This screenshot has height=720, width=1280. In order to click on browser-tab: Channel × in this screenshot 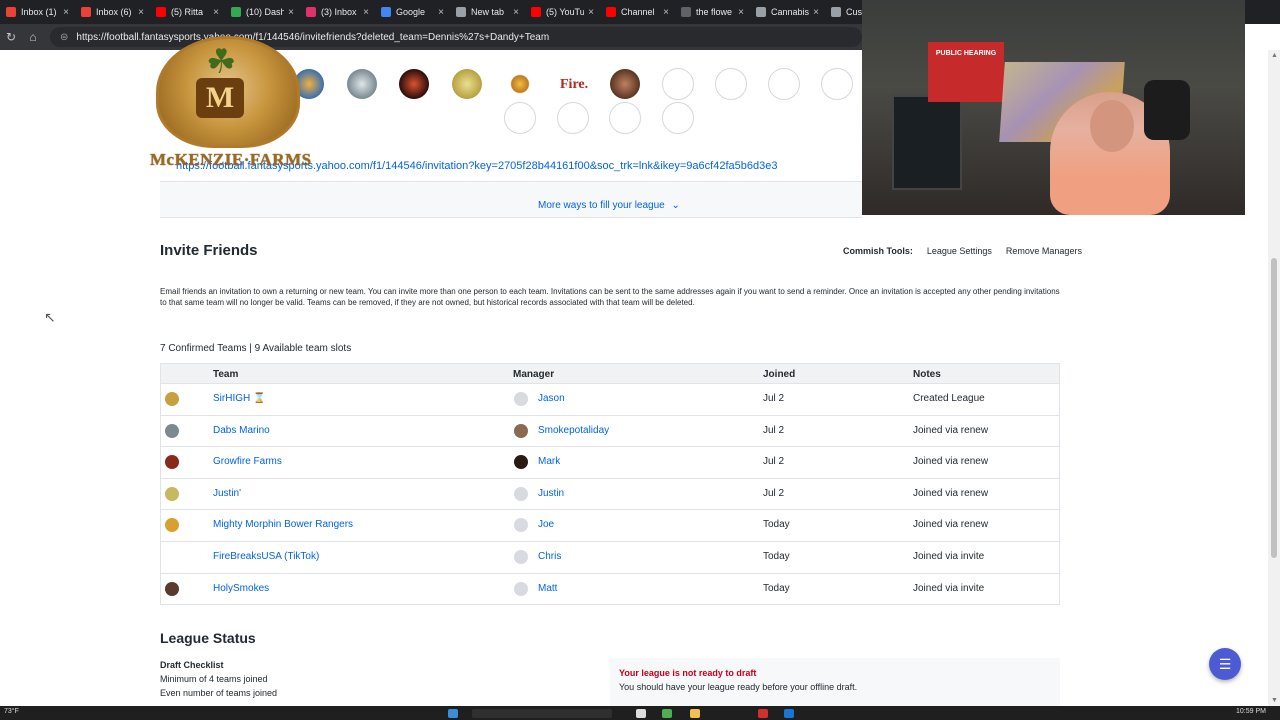, I will do `click(637, 12)`.